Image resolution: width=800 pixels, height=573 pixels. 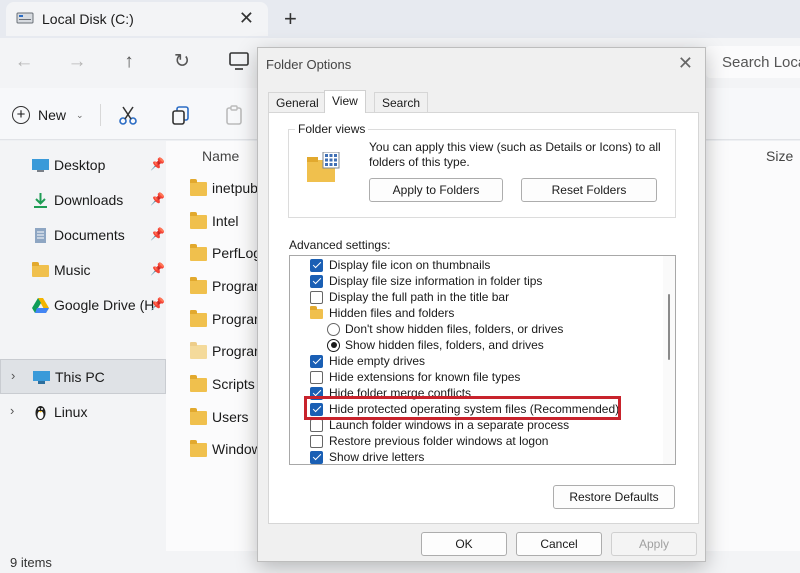 I want to click on copy-icon, so click(x=181, y=115).